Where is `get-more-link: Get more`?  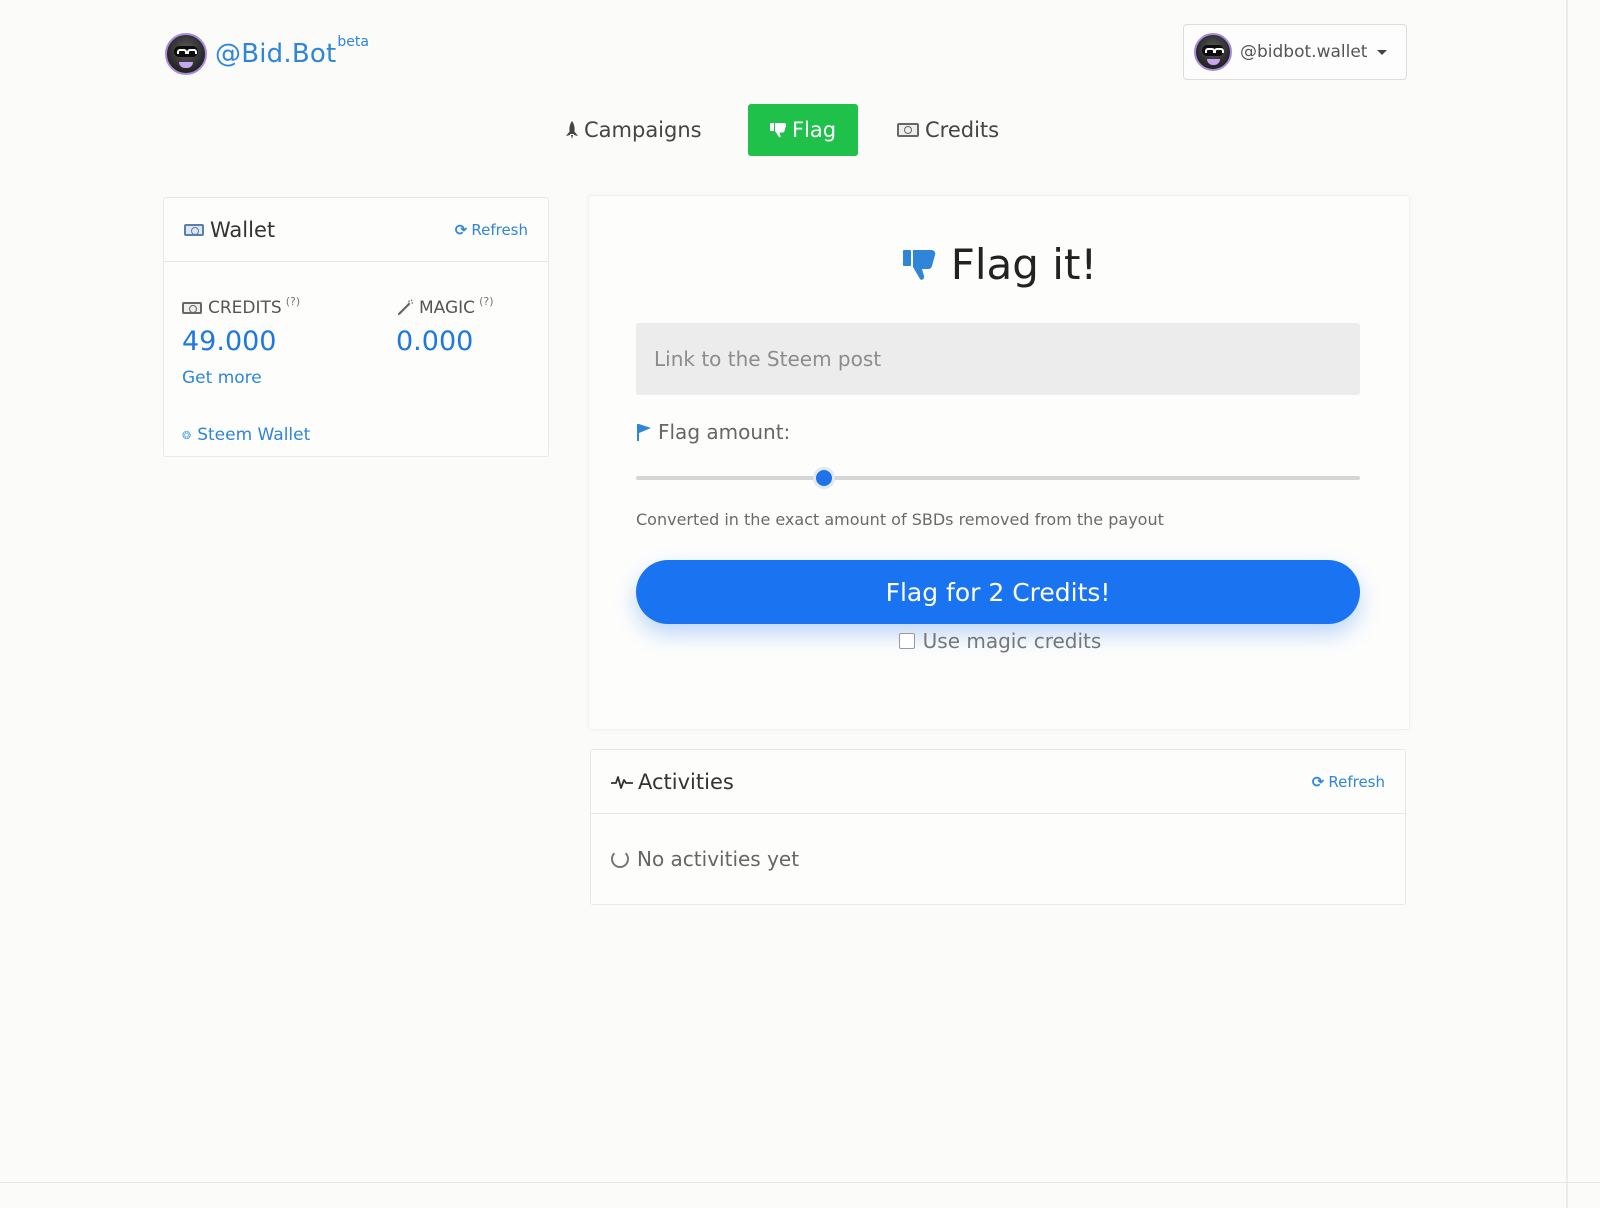 get-more-link: Get more is located at coordinates (222, 378).